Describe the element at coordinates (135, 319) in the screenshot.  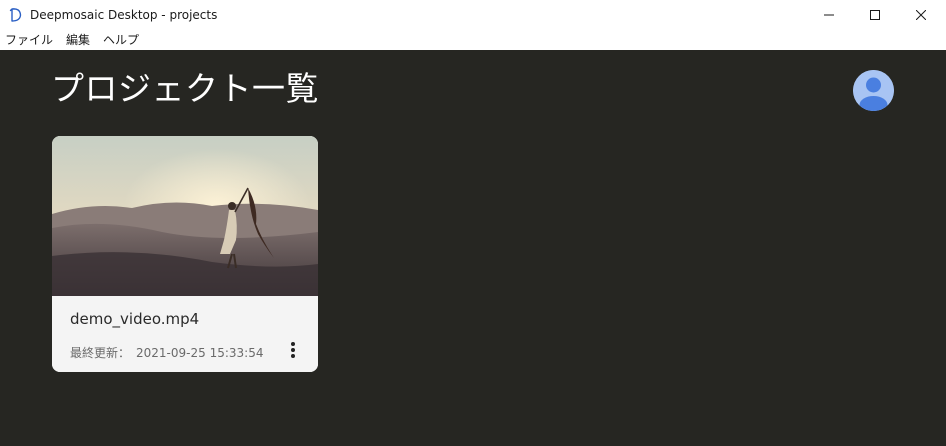
I see `project-filename: demo_video.mp4` at that location.